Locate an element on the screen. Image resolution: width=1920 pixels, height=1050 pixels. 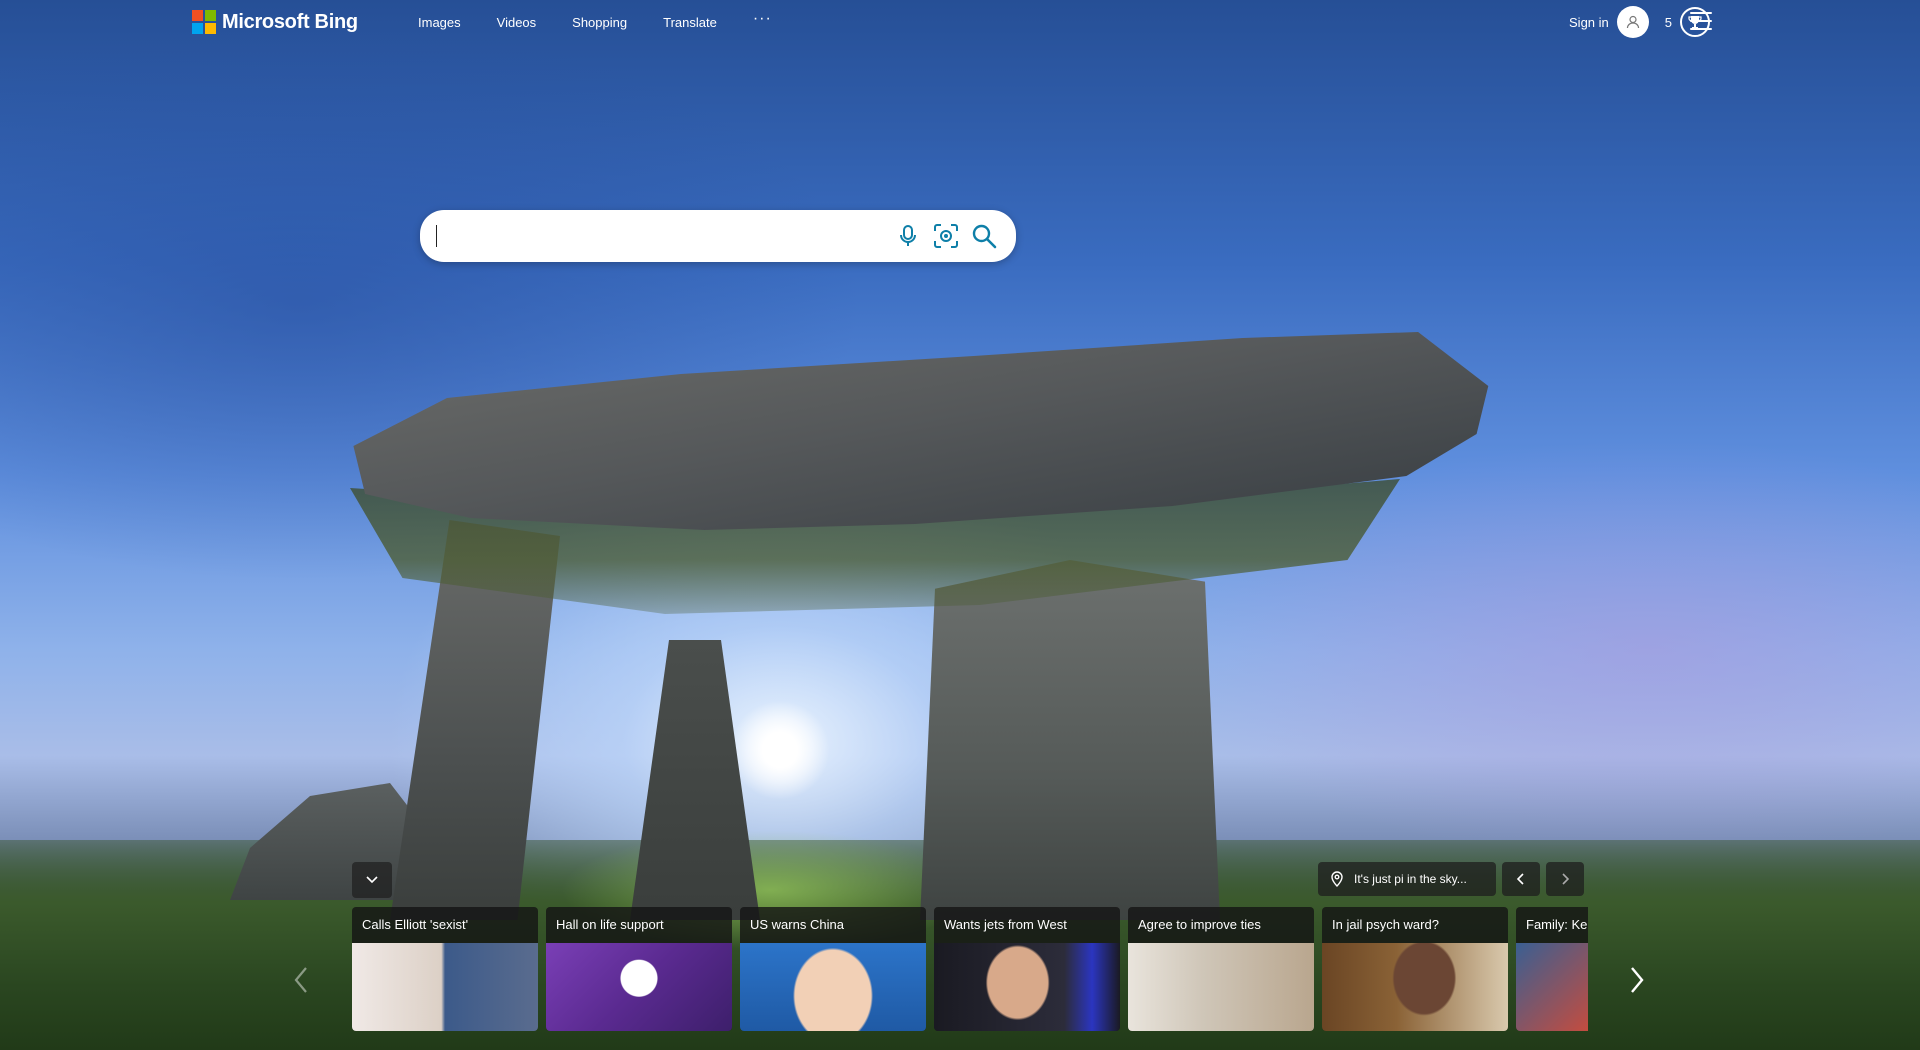
news-card: In jail psych ward? is located at coordinates (1415, 969).